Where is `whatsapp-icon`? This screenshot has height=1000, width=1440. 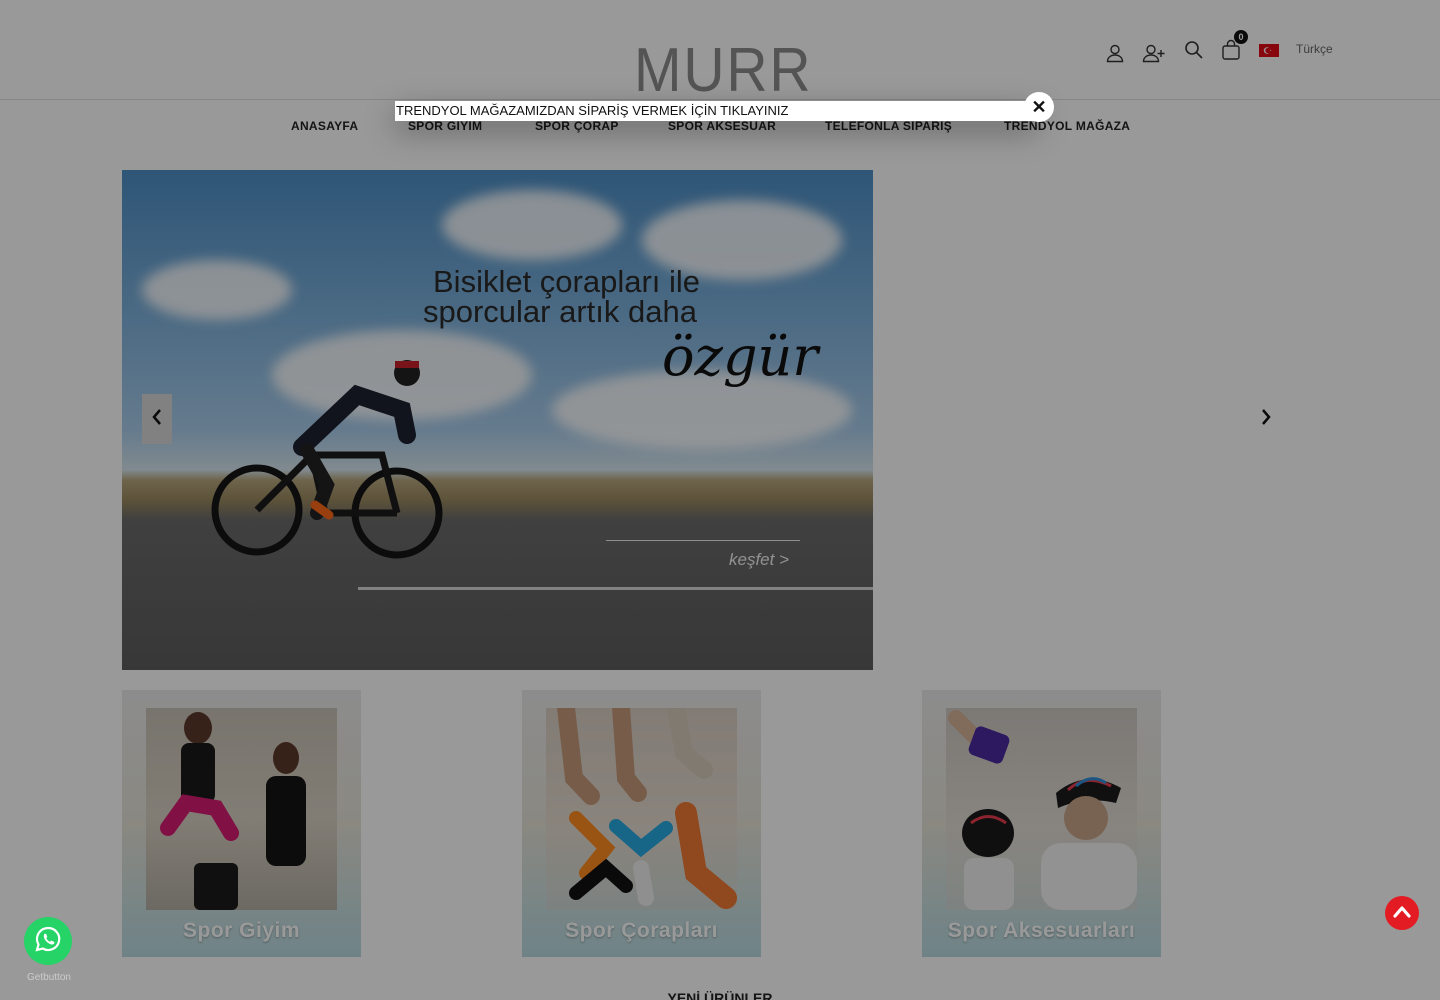
whatsapp-icon is located at coordinates (48, 941).